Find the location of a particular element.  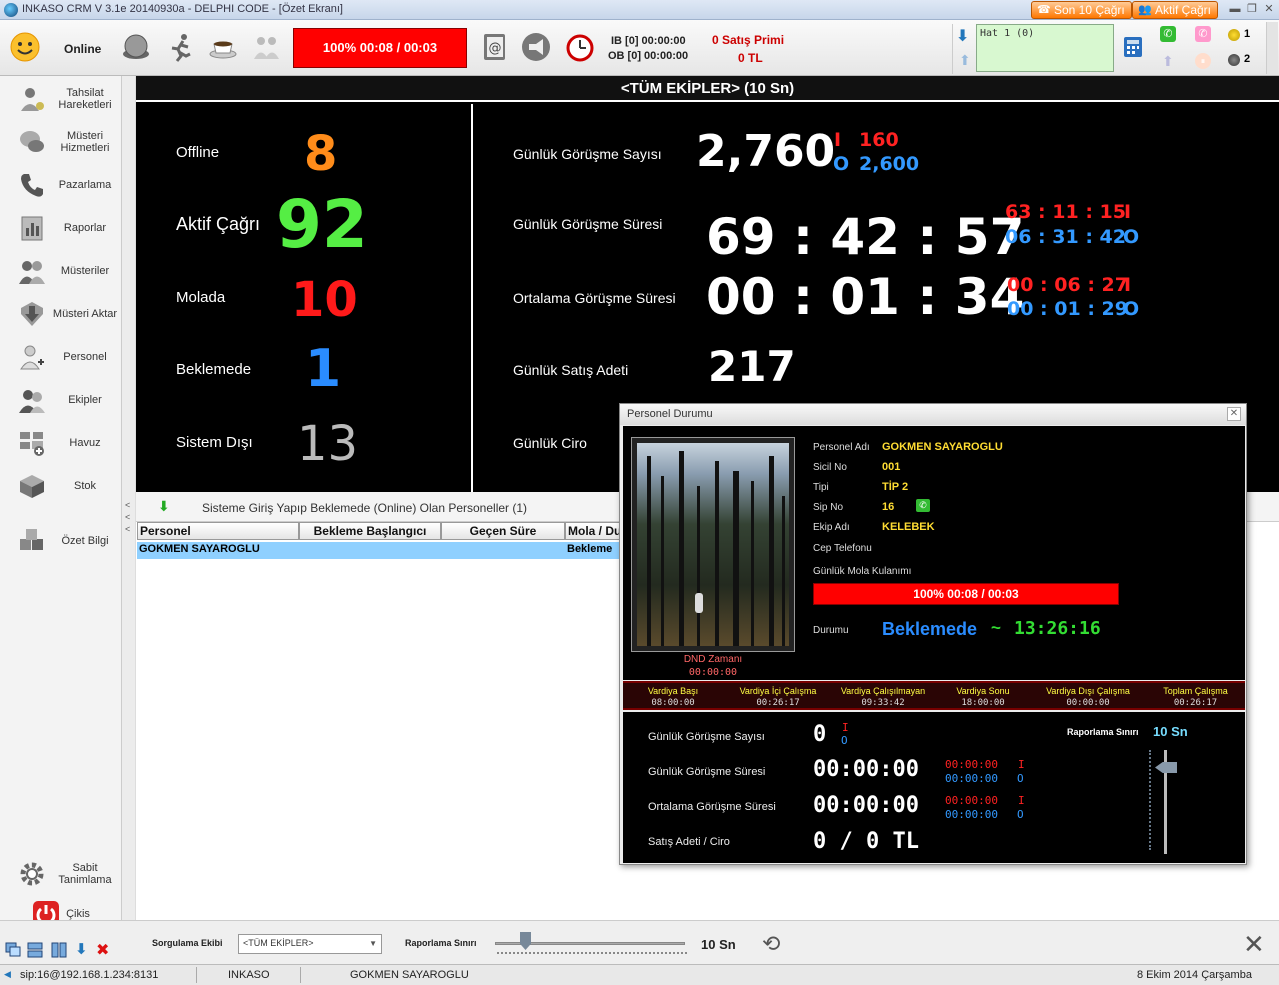

panel-splitter: < < < is located at coordinates (129, 507).